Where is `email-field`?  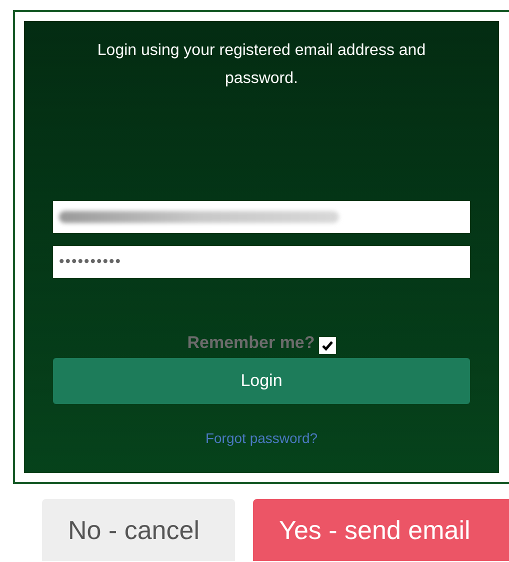 email-field is located at coordinates (261, 217).